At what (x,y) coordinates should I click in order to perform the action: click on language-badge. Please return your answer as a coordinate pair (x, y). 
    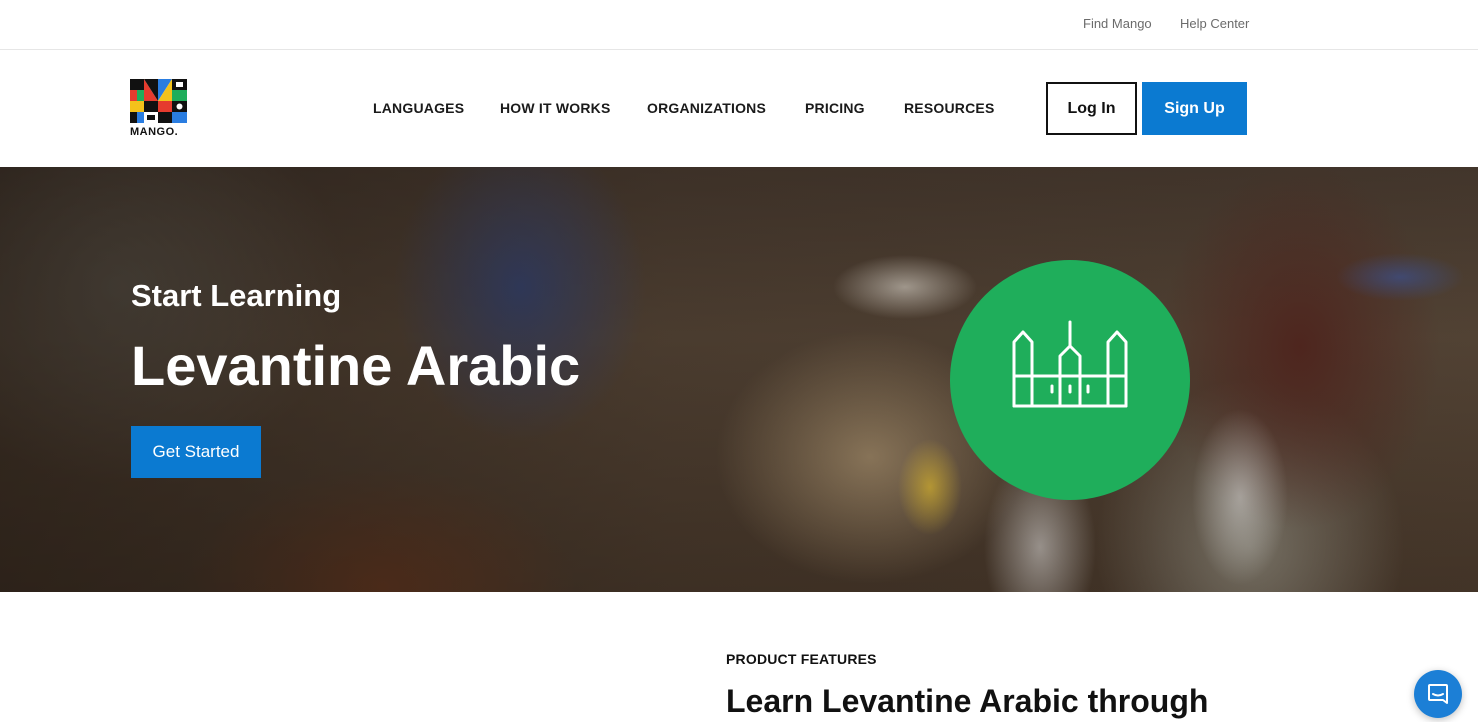
    Looking at the image, I should click on (1070, 380).